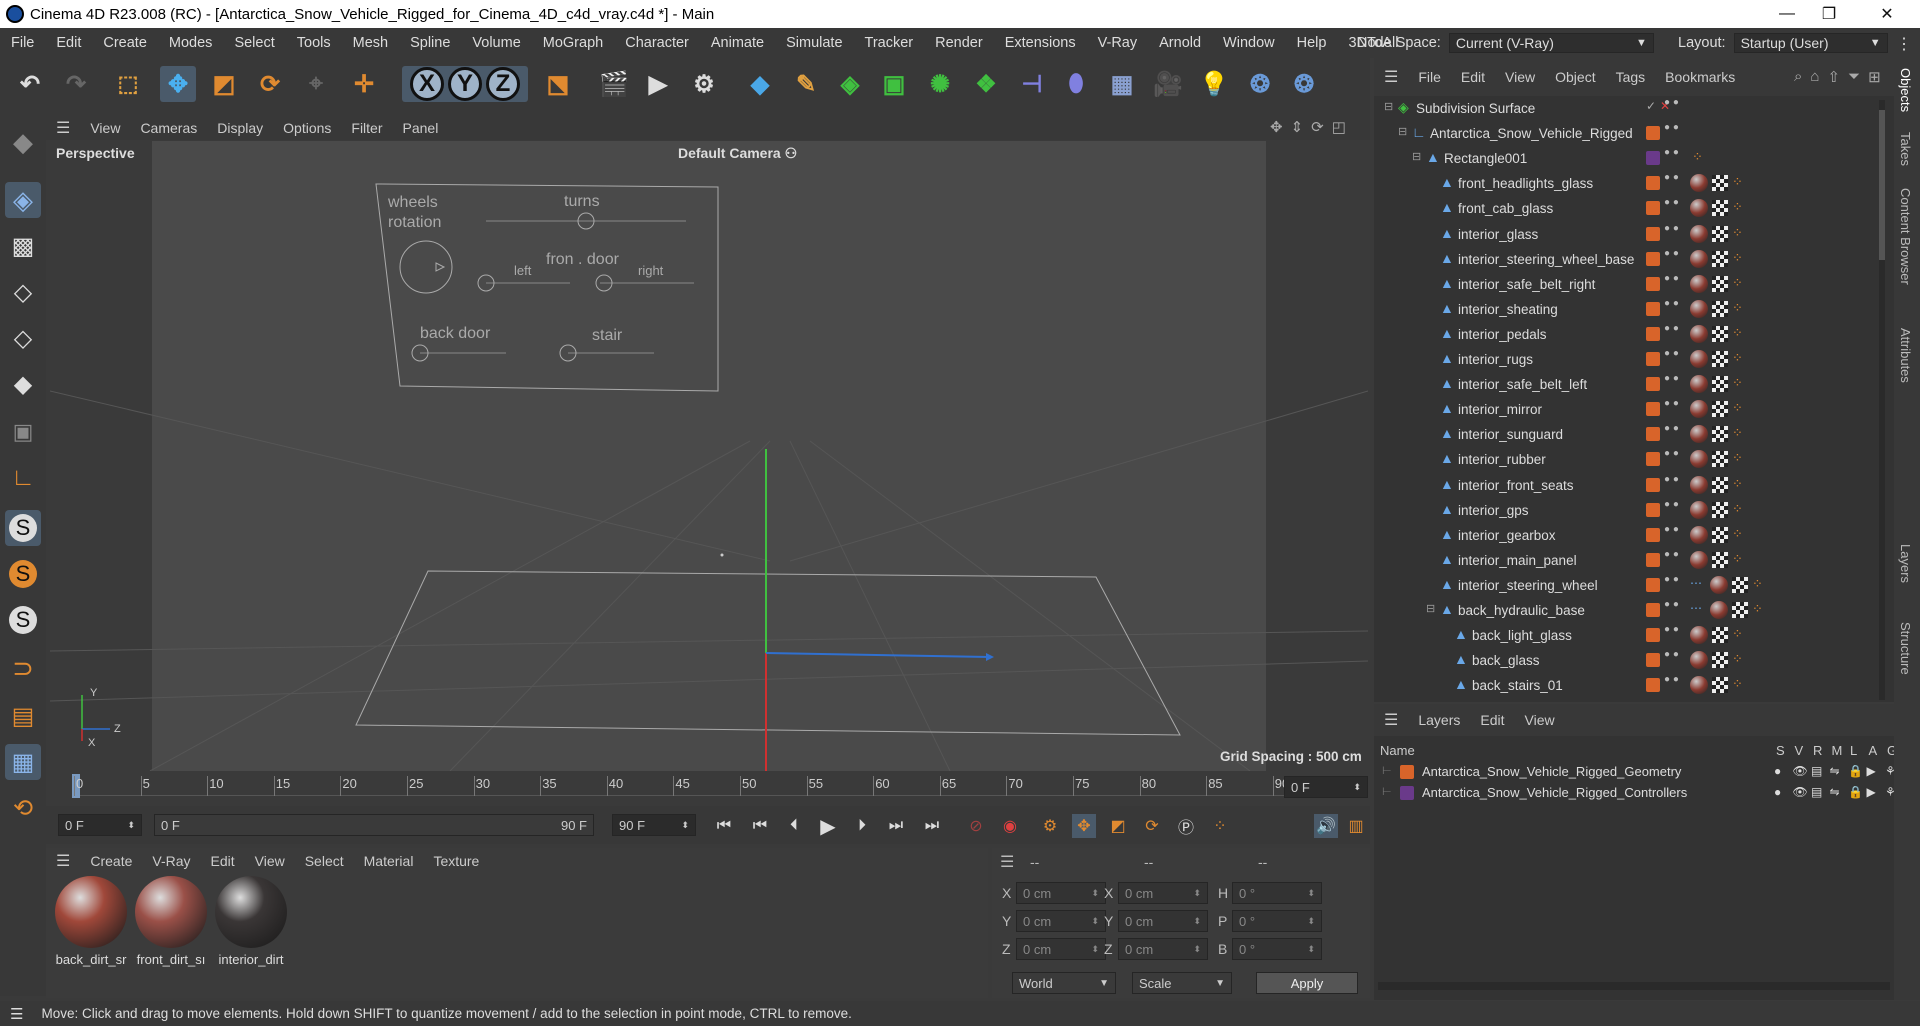 This screenshot has width=1920, height=1026. Describe the element at coordinates (1887, 14) in the screenshot. I see `close-button: ✕` at that location.